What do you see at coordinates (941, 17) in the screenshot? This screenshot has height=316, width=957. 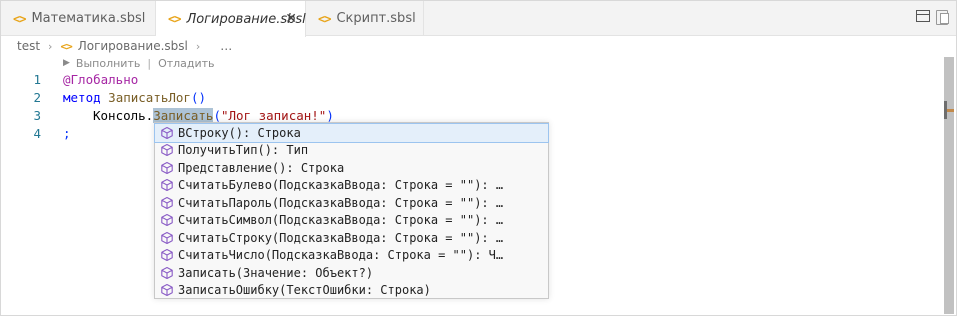 I see `open-preview-icon` at bounding box center [941, 17].